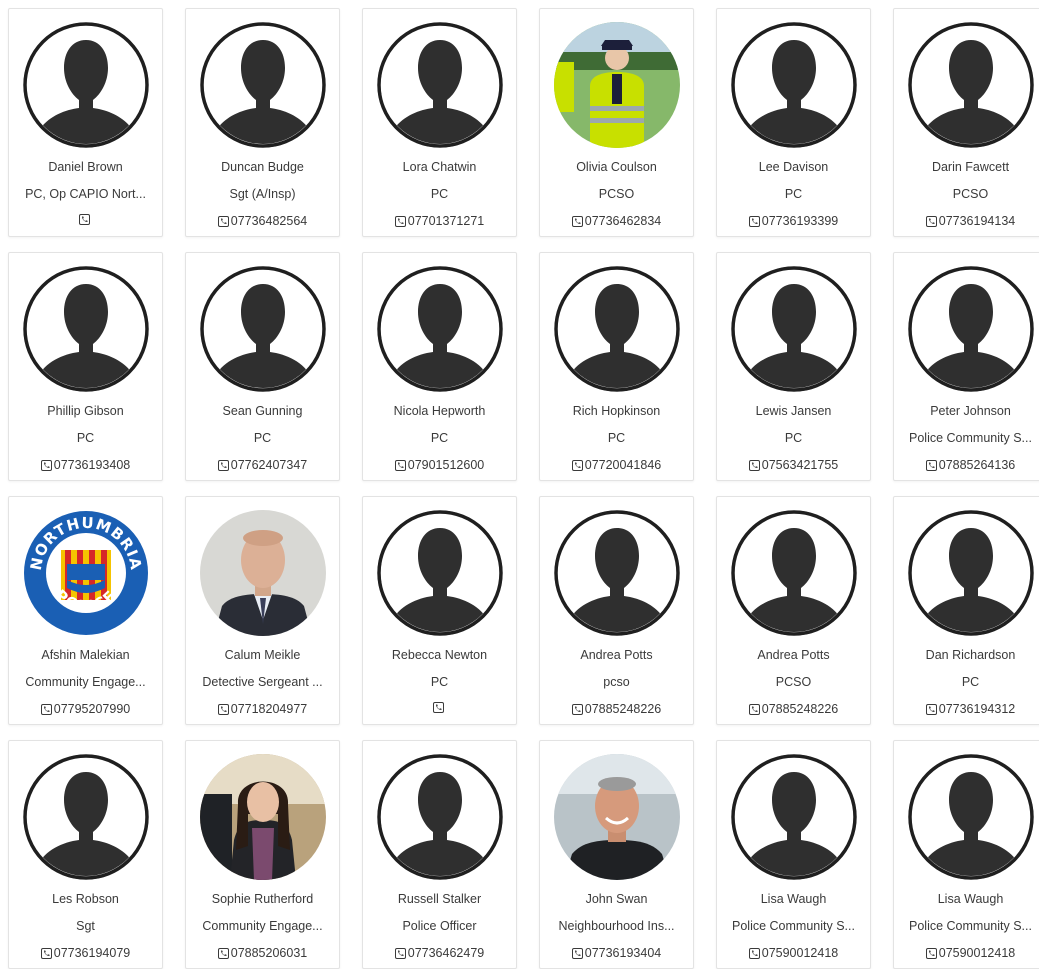 Image resolution: width=1039 pixels, height=969 pixels. I want to click on phone-number: 07736193408, so click(92, 465).